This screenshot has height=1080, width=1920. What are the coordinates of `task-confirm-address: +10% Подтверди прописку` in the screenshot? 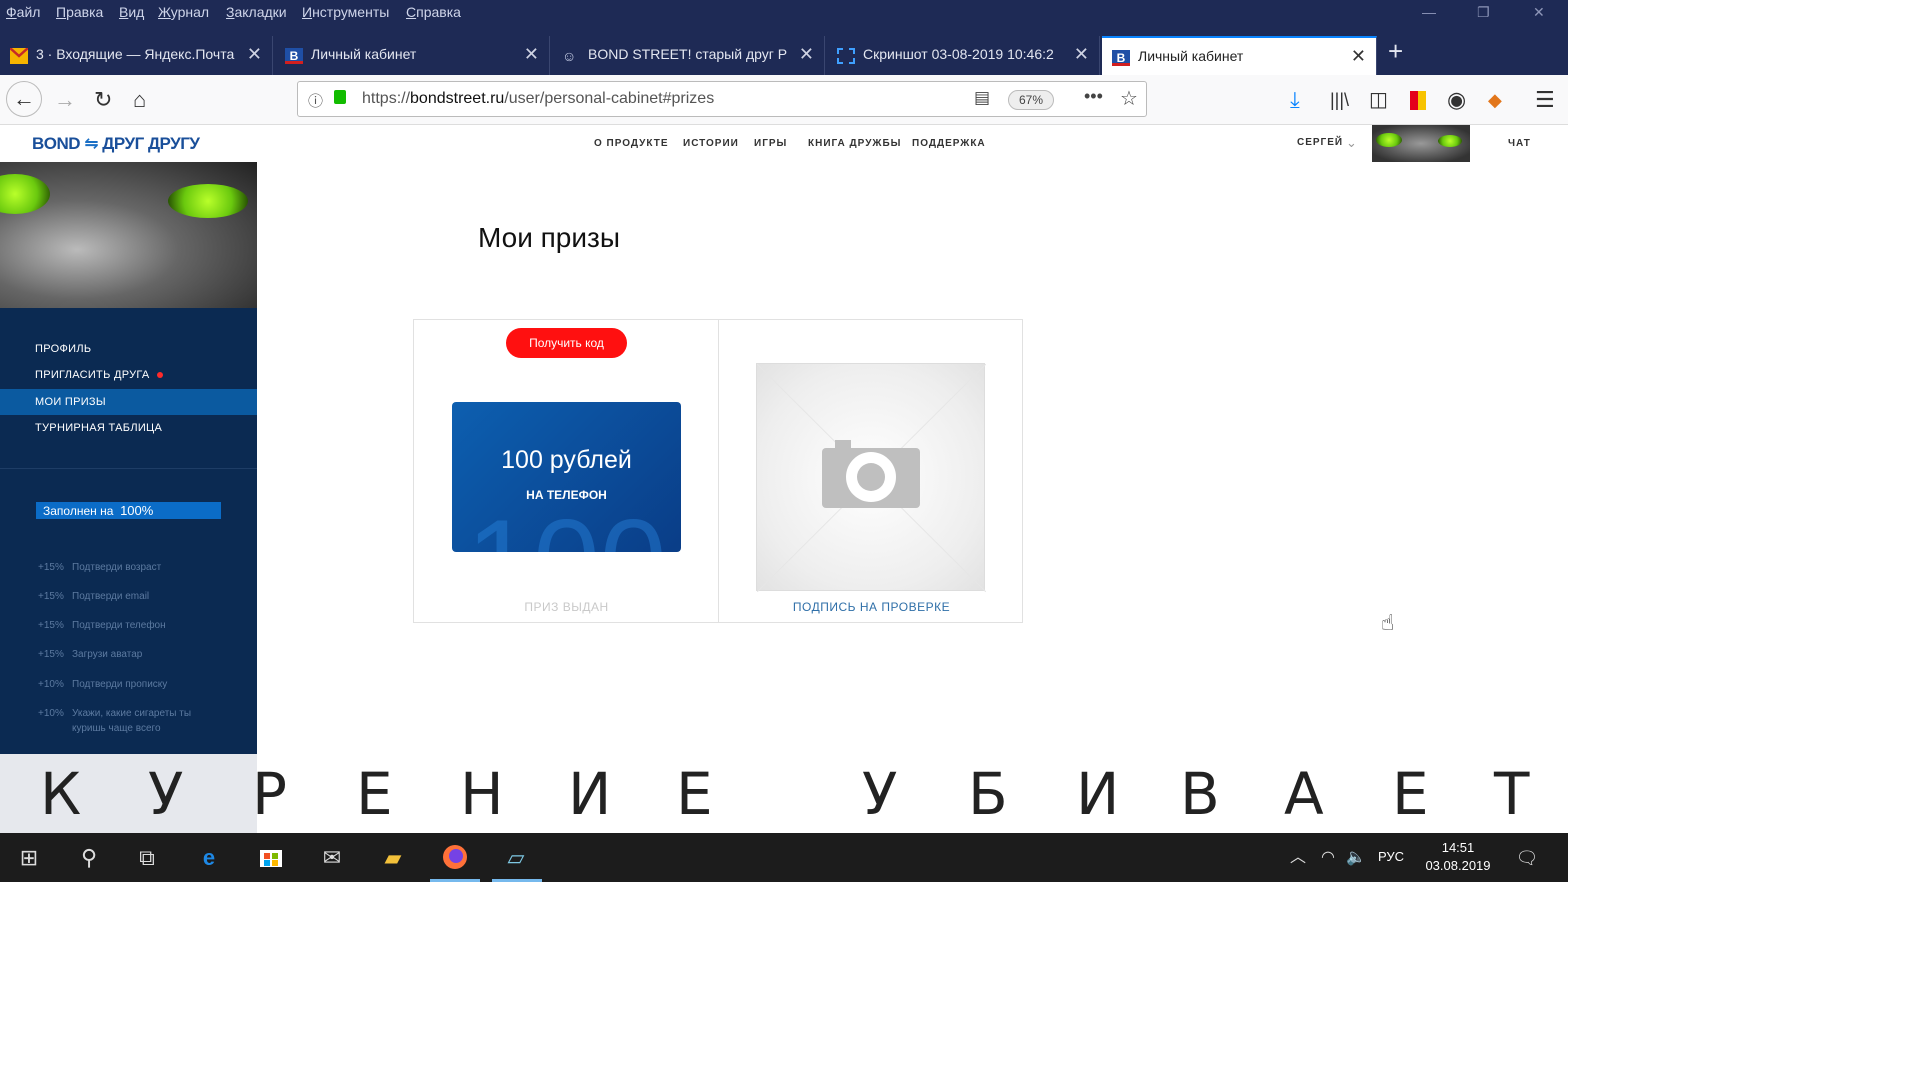 It's located at (128, 684).